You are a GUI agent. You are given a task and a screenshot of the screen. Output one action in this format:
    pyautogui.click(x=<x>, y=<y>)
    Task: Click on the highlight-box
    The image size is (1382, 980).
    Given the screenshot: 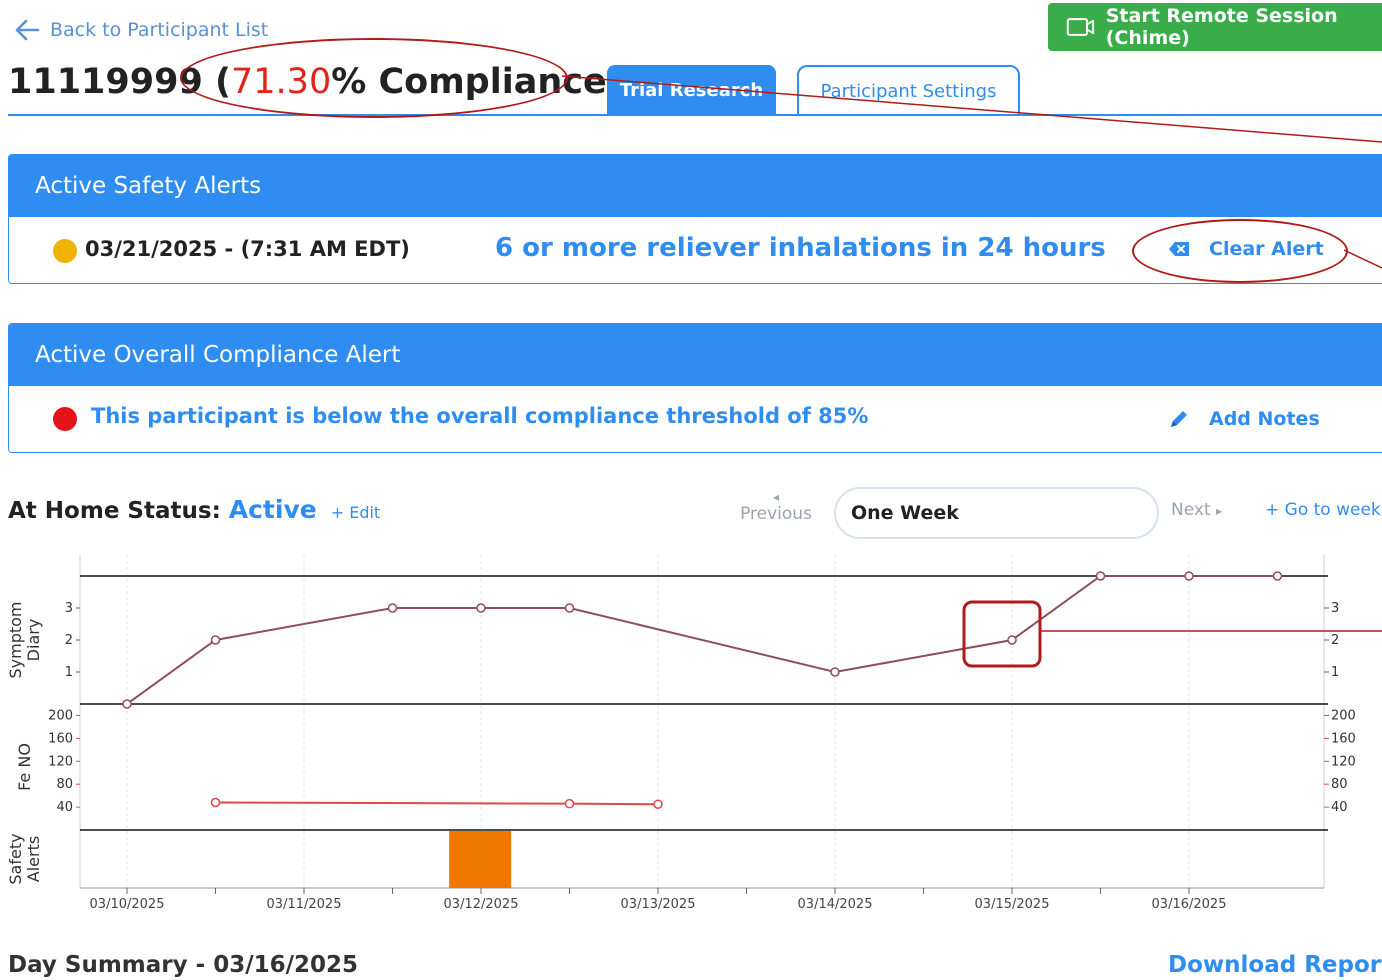 What is the action you would take?
    pyautogui.click(x=1002, y=634)
    